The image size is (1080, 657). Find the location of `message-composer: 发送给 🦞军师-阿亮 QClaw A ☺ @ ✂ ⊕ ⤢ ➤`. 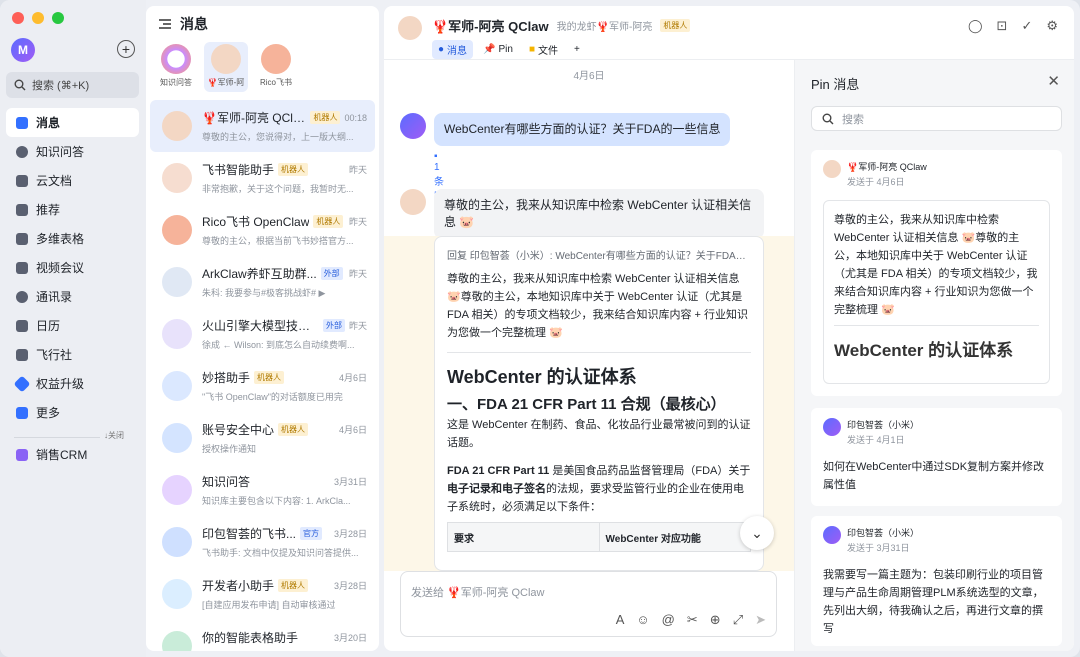

message-composer: 发送给 🦞军师-阿亮 QClaw A ☺ @ ✂ ⊕ ⤢ ➤ is located at coordinates (588, 604).